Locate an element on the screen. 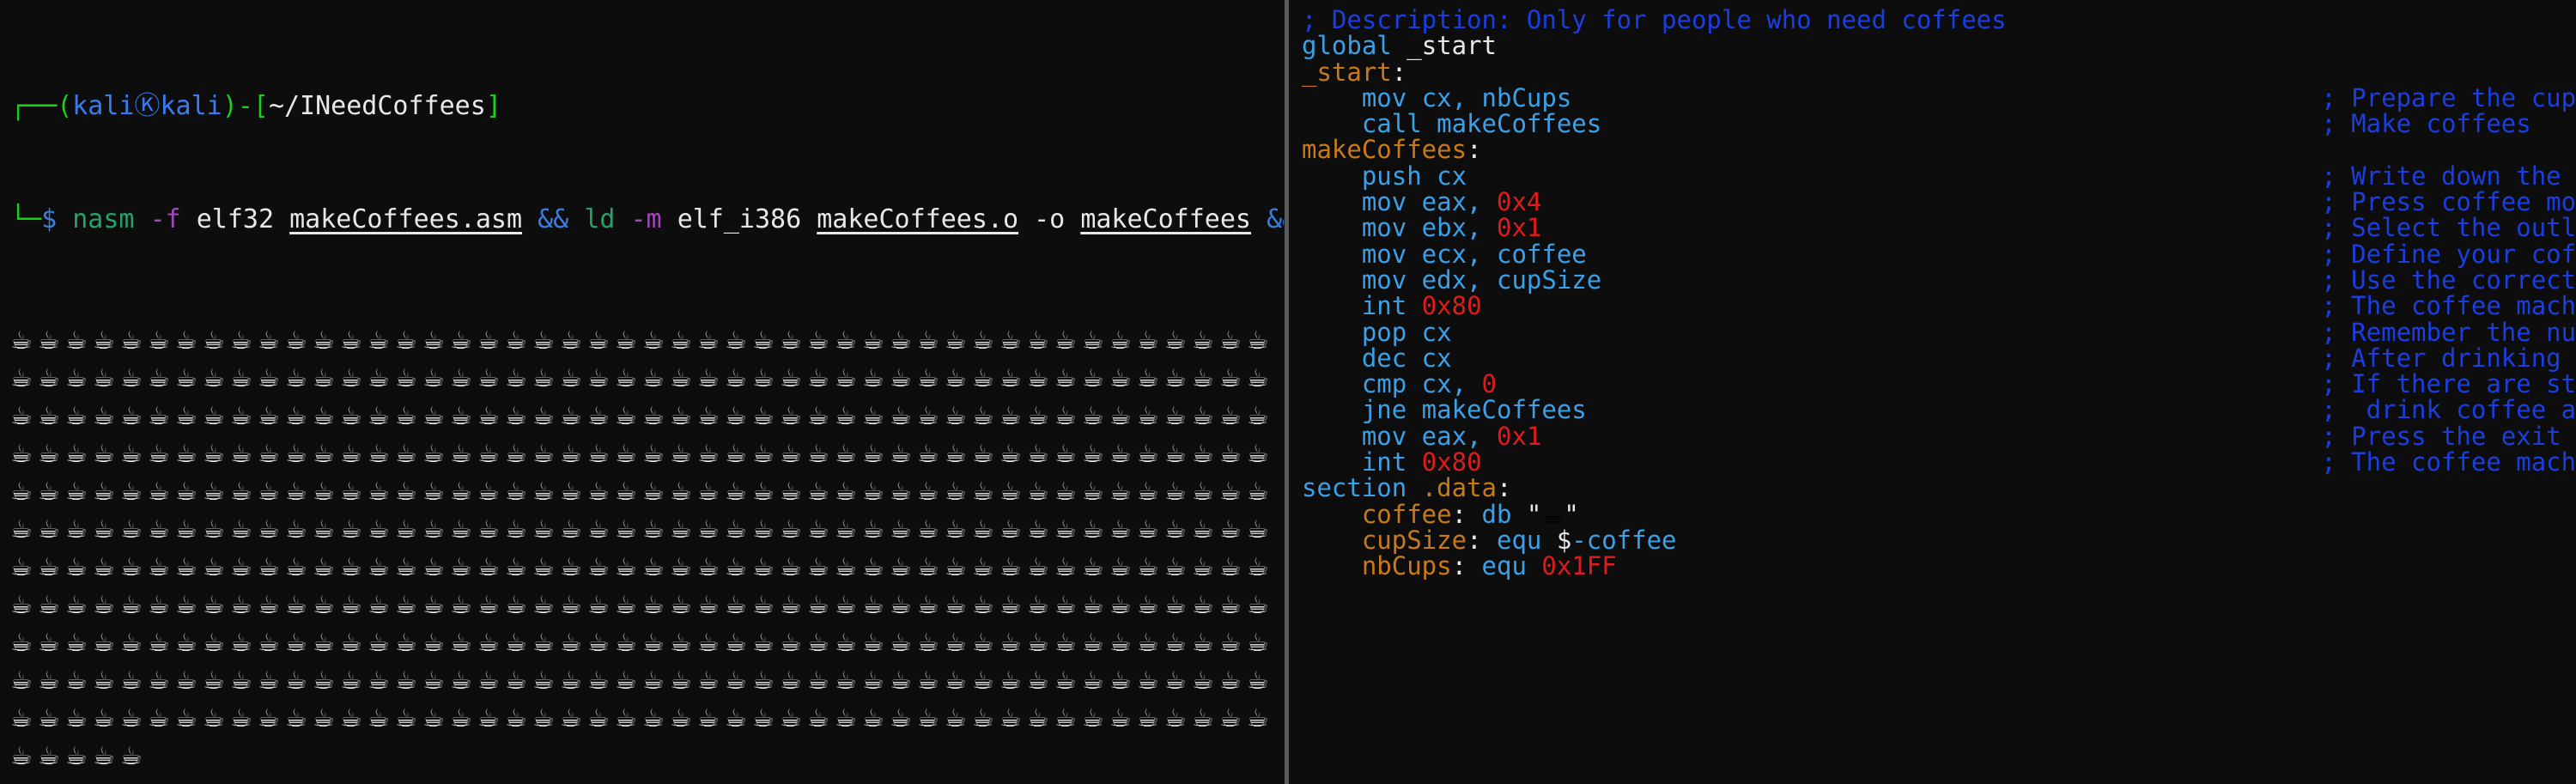 The image size is (2576, 784). code-comment: ; Use the correct size coffee cup. is located at coordinates (2449, 279).